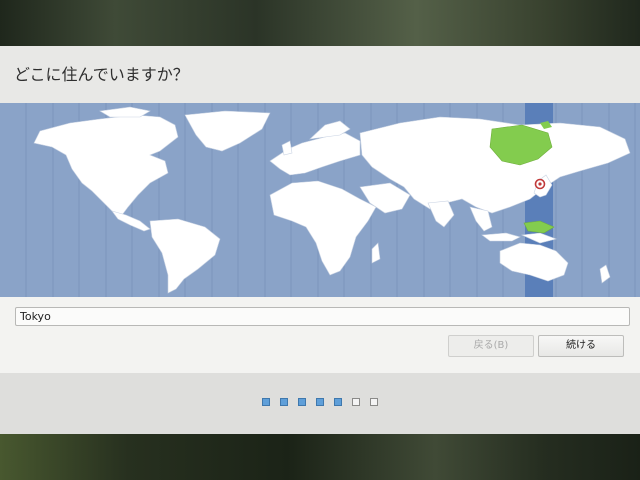 This screenshot has height=480, width=640. I want to click on desktop-background-top, so click(320, 23).